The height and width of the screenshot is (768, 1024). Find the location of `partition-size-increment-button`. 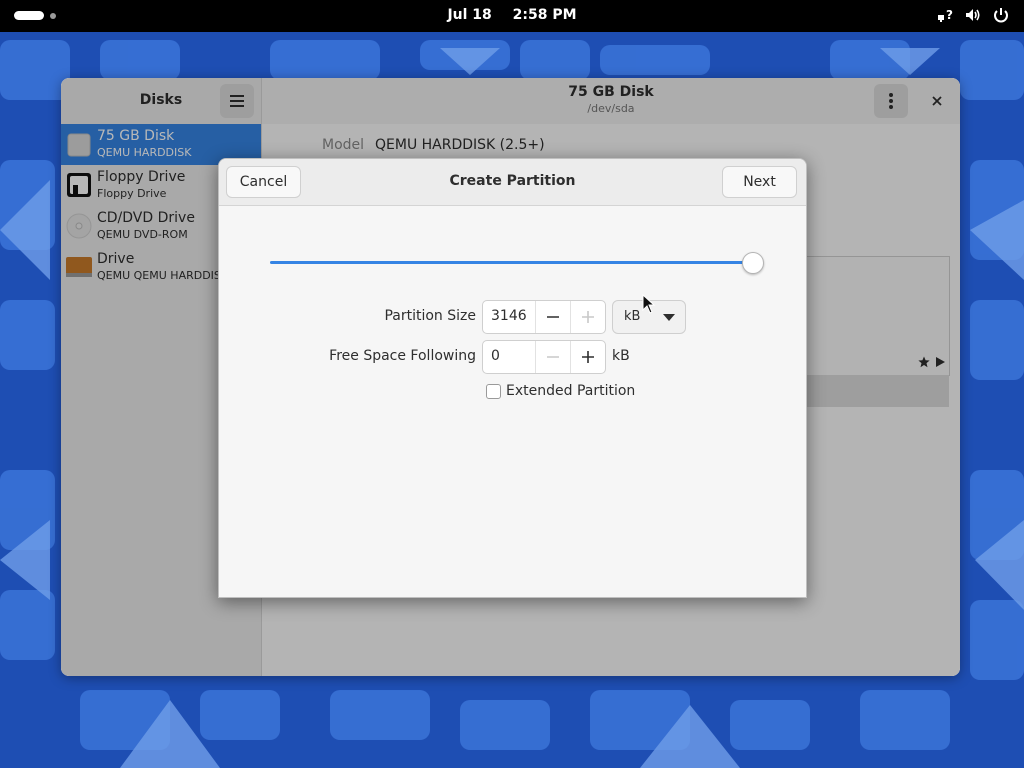

partition-size-increment-button is located at coordinates (587, 317).